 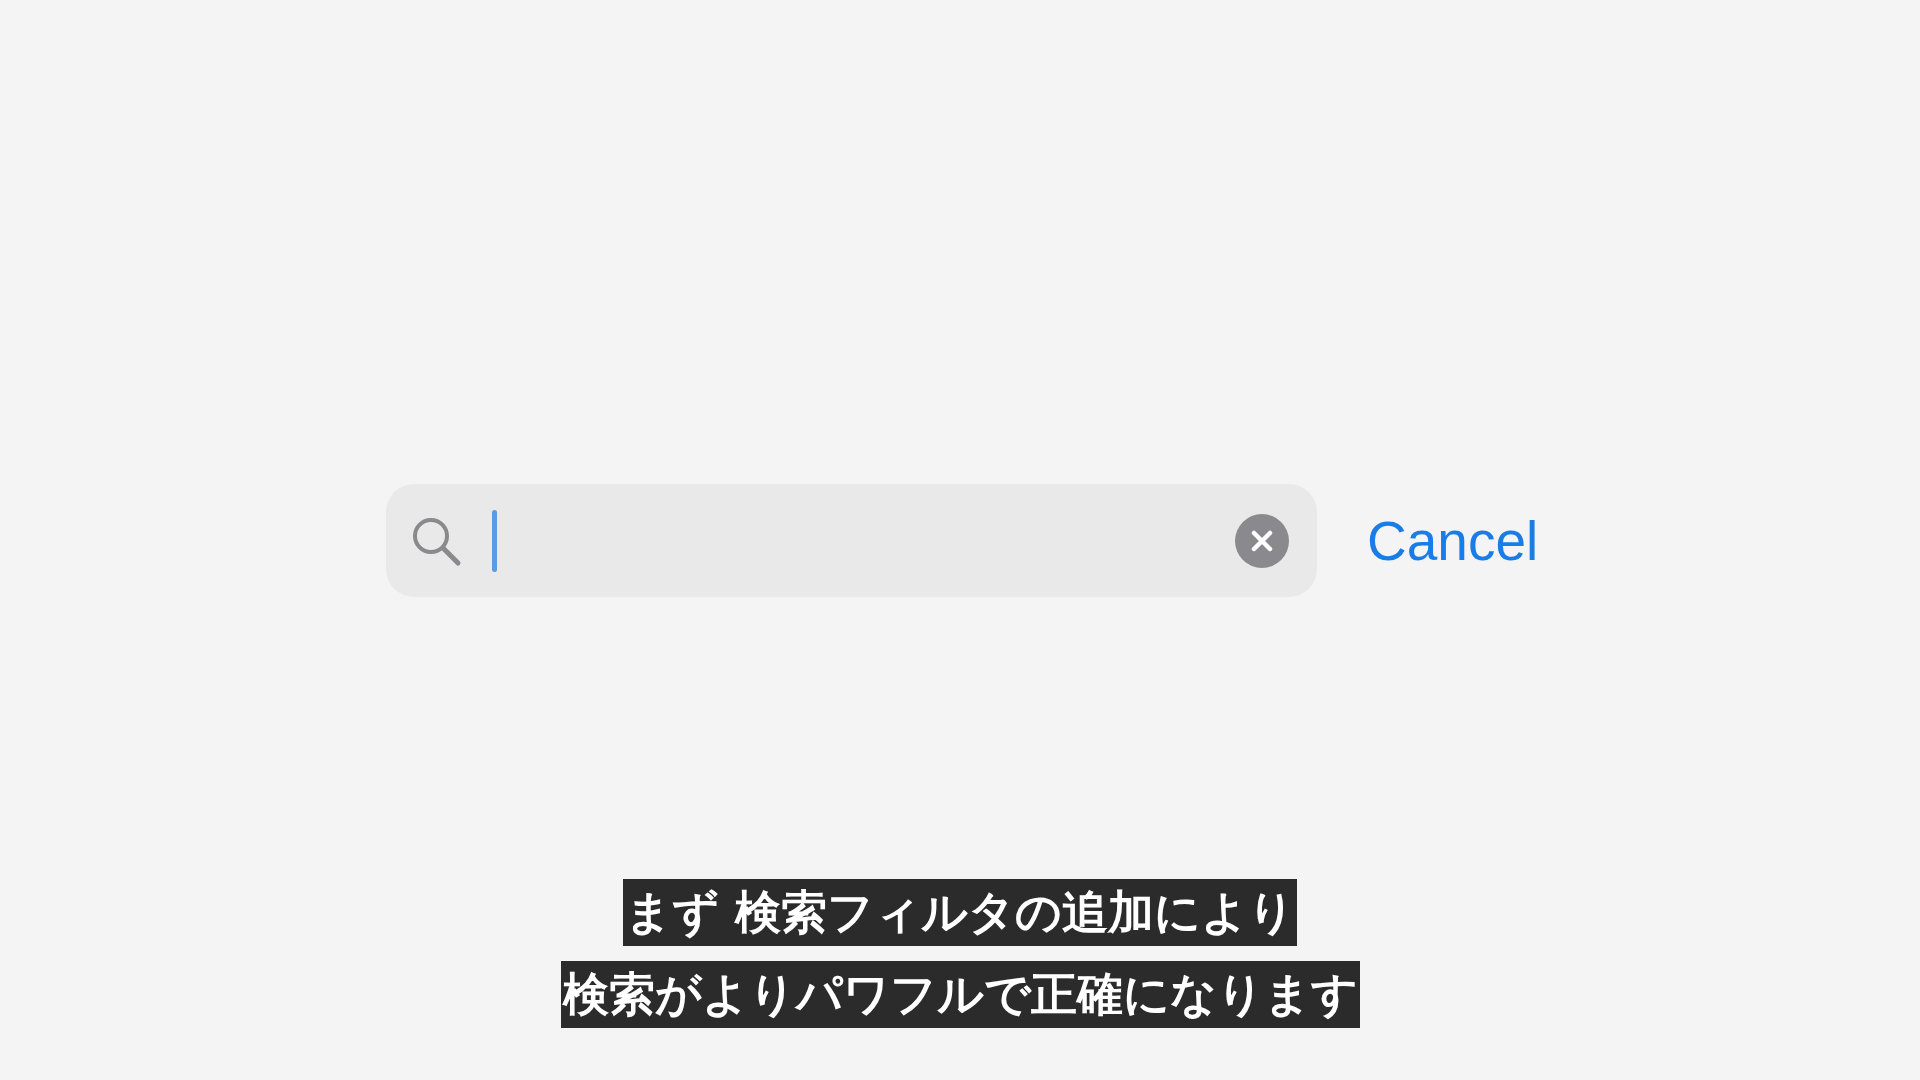 I want to click on clear-icon, so click(x=1262, y=540).